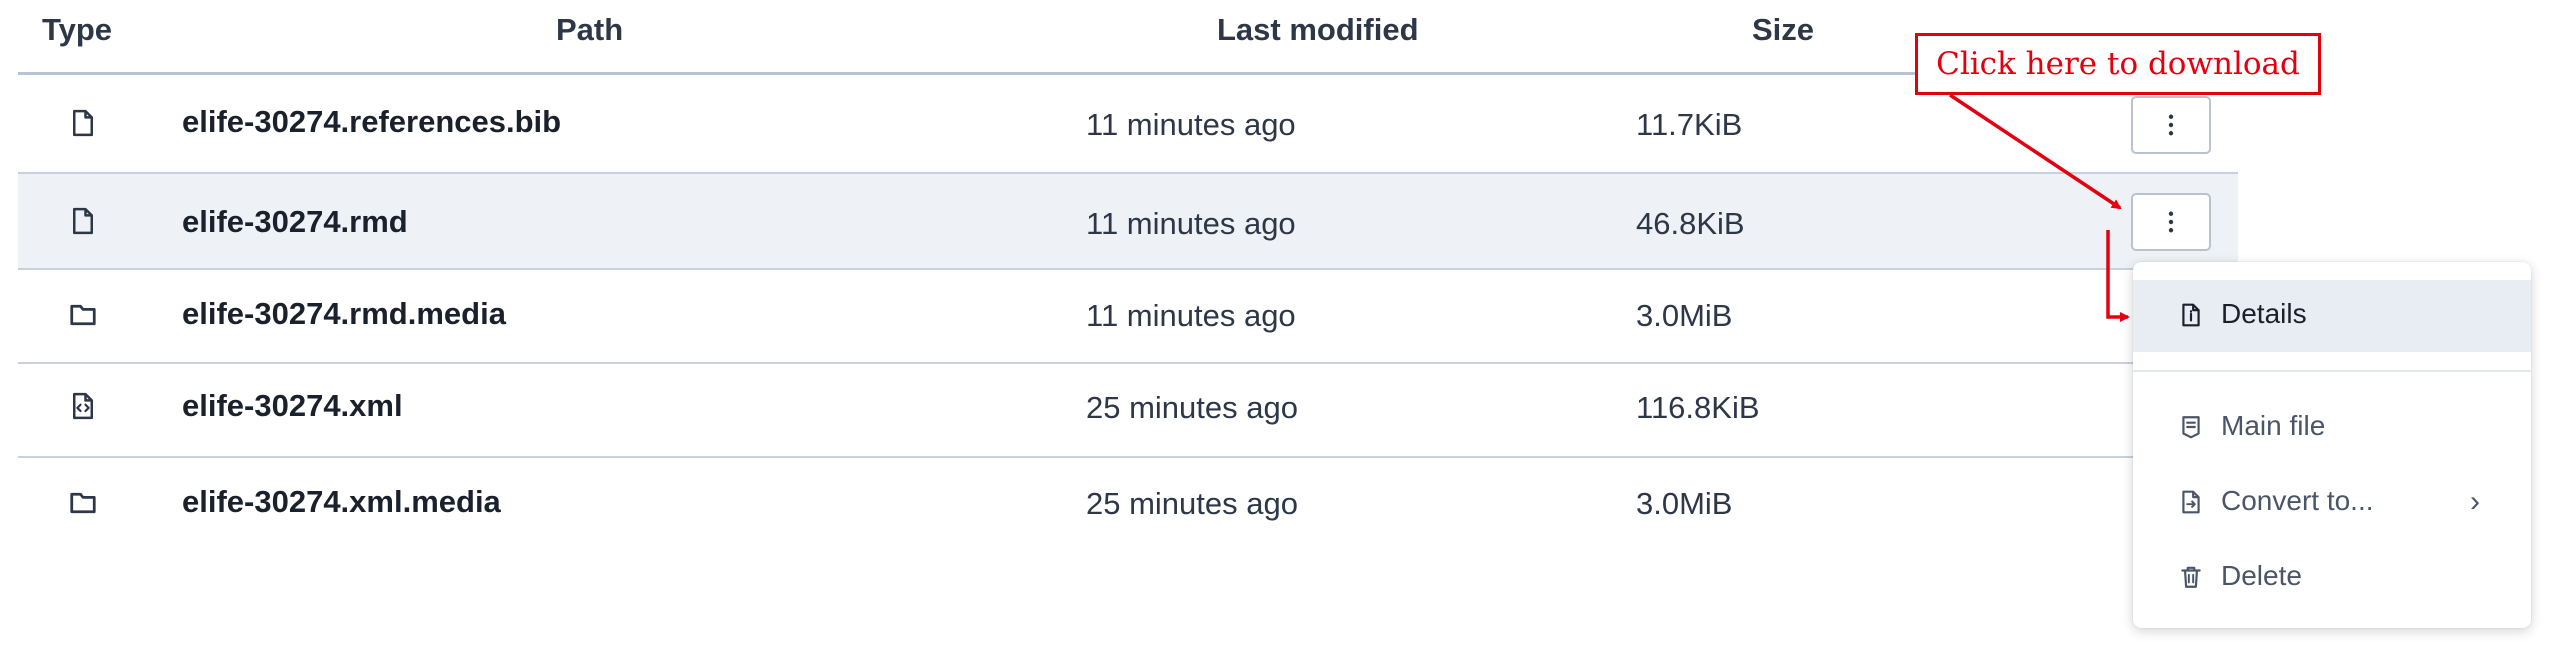 This screenshot has width=2555, height=657. What do you see at coordinates (2273, 425) in the screenshot?
I see `menu-item-label: Main file` at bounding box center [2273, 425].